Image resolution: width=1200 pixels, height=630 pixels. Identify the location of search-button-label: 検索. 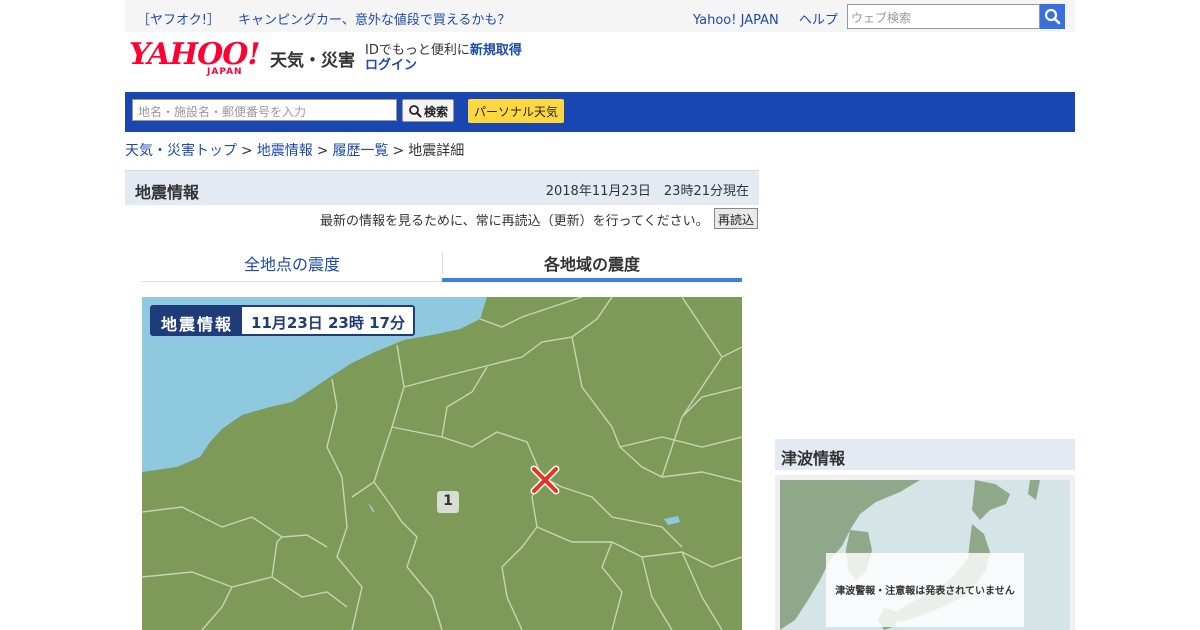
(436, 112).